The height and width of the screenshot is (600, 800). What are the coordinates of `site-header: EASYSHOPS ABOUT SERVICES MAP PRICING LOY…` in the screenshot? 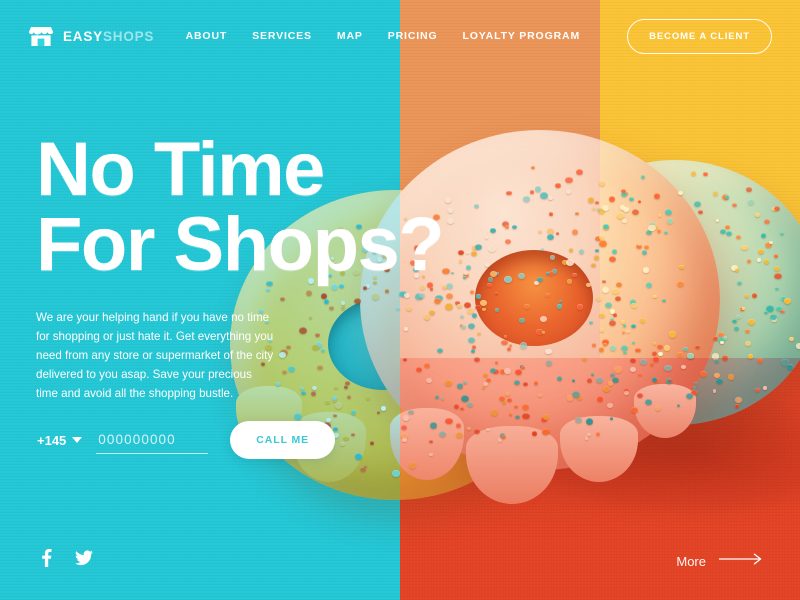 It's located at (400, 36).